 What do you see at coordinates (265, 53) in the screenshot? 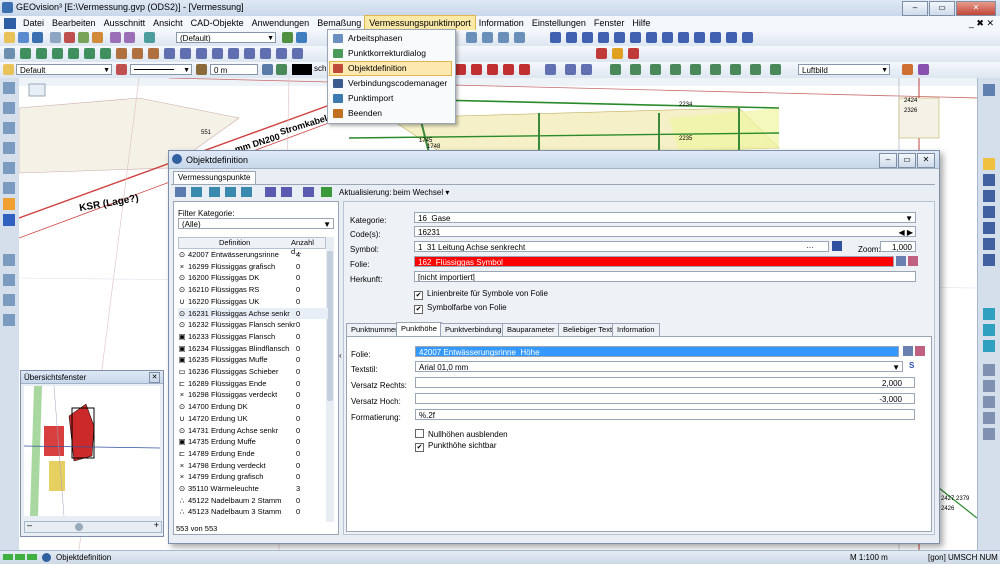
I see `trim-icon` at bounding box center [265, 53].